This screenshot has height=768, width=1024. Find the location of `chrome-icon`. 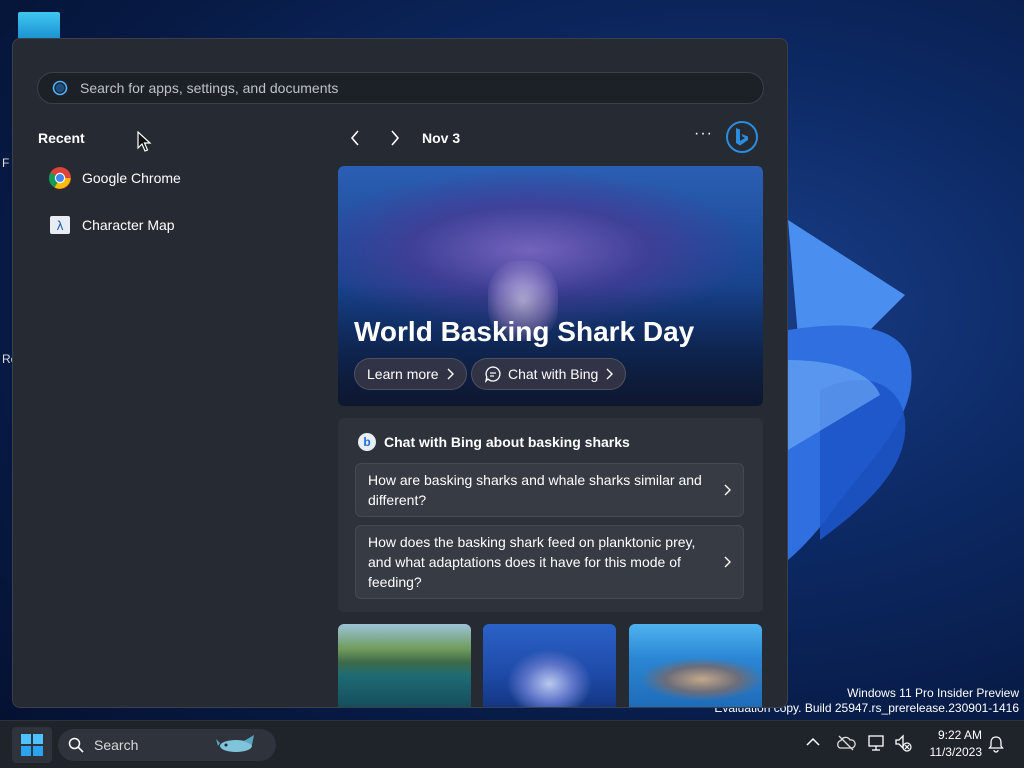

chrome-icon is located at coordinates (60, 178).